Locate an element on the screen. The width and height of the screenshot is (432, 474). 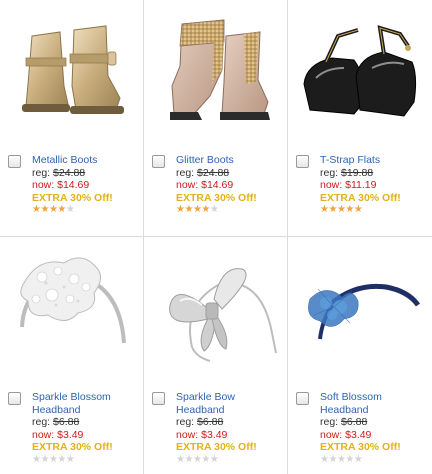
product-name-link: Glitter Boots is located at coordinates (230, 160).